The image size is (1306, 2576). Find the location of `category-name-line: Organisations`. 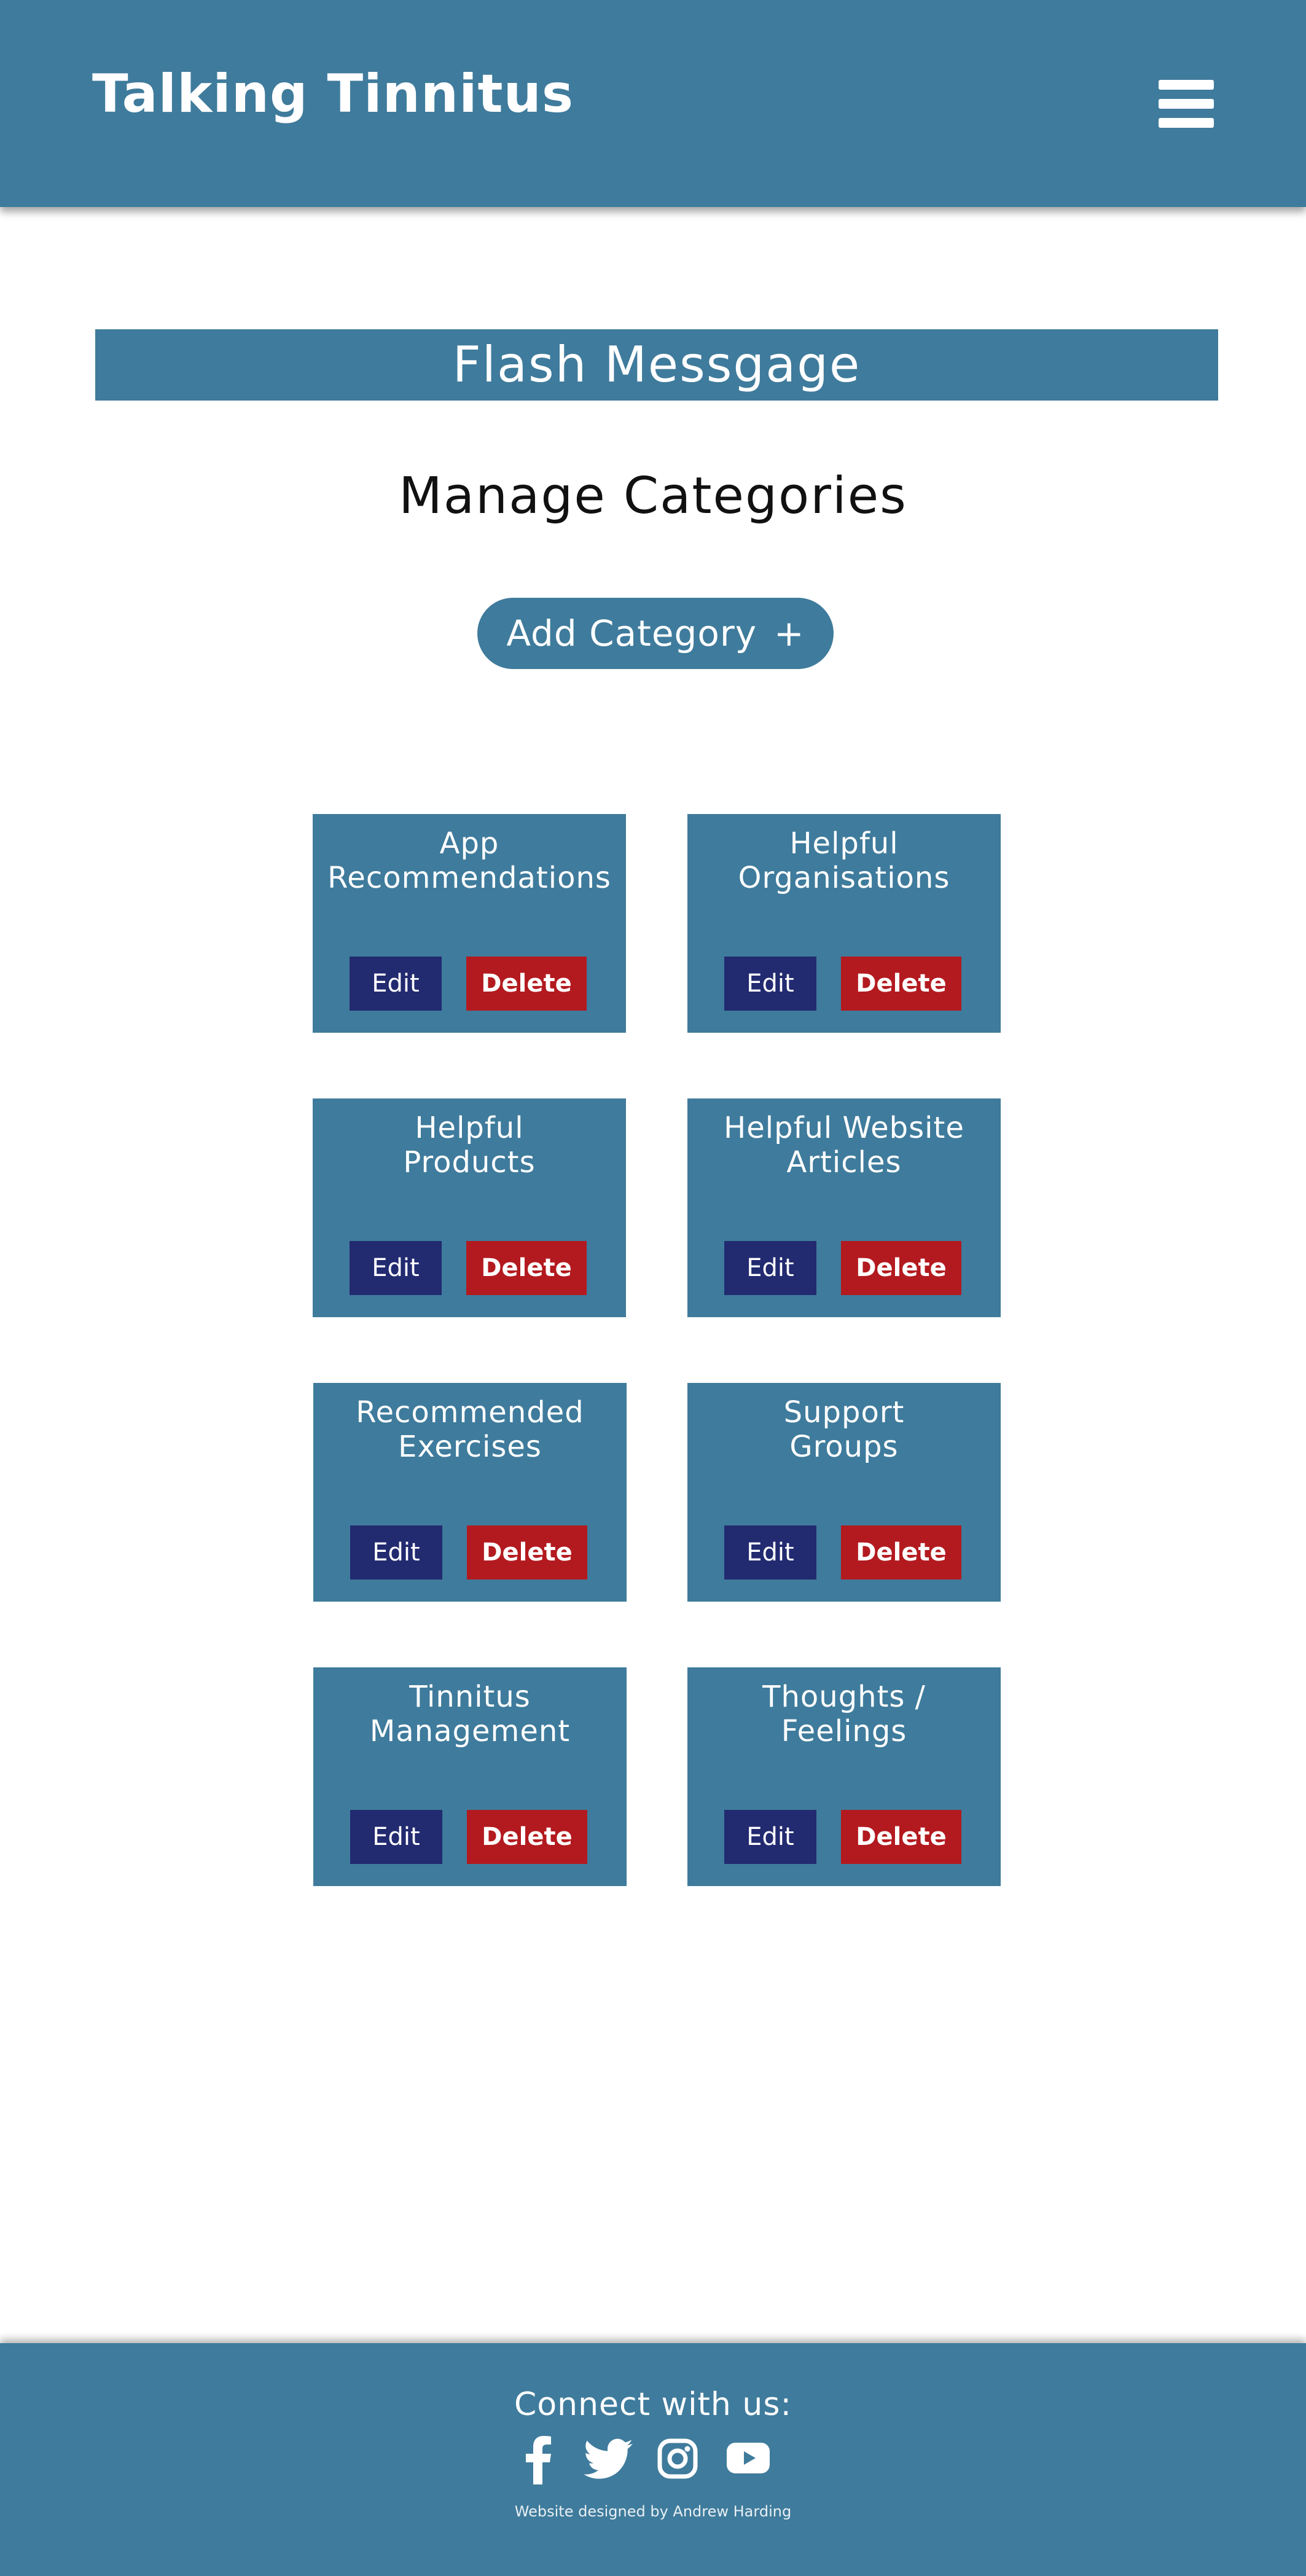

category-name-line: Organisations is located at coordinates (844, 878).